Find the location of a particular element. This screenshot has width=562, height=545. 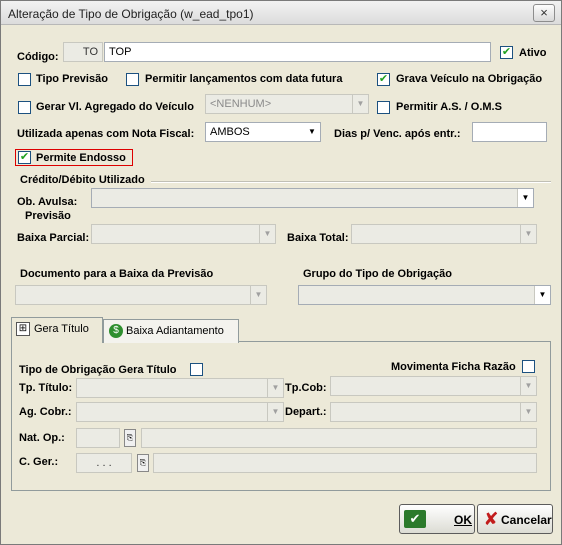

close-button: × is located at coordinates (544, 13).